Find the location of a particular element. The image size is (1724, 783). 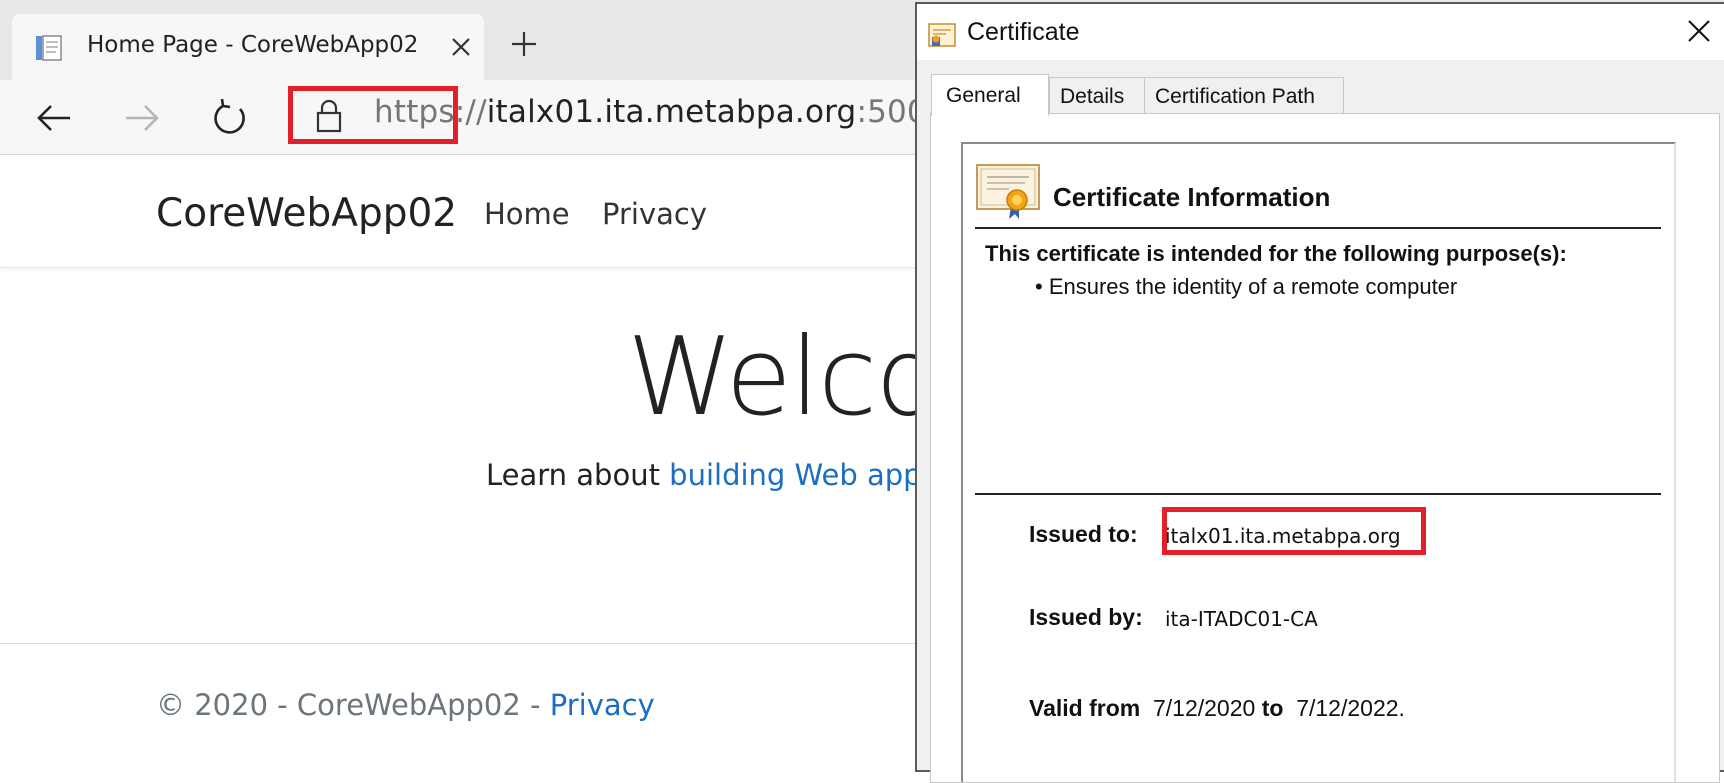

learn-text: Learn about building Web app is located at coordinates (704, 475).